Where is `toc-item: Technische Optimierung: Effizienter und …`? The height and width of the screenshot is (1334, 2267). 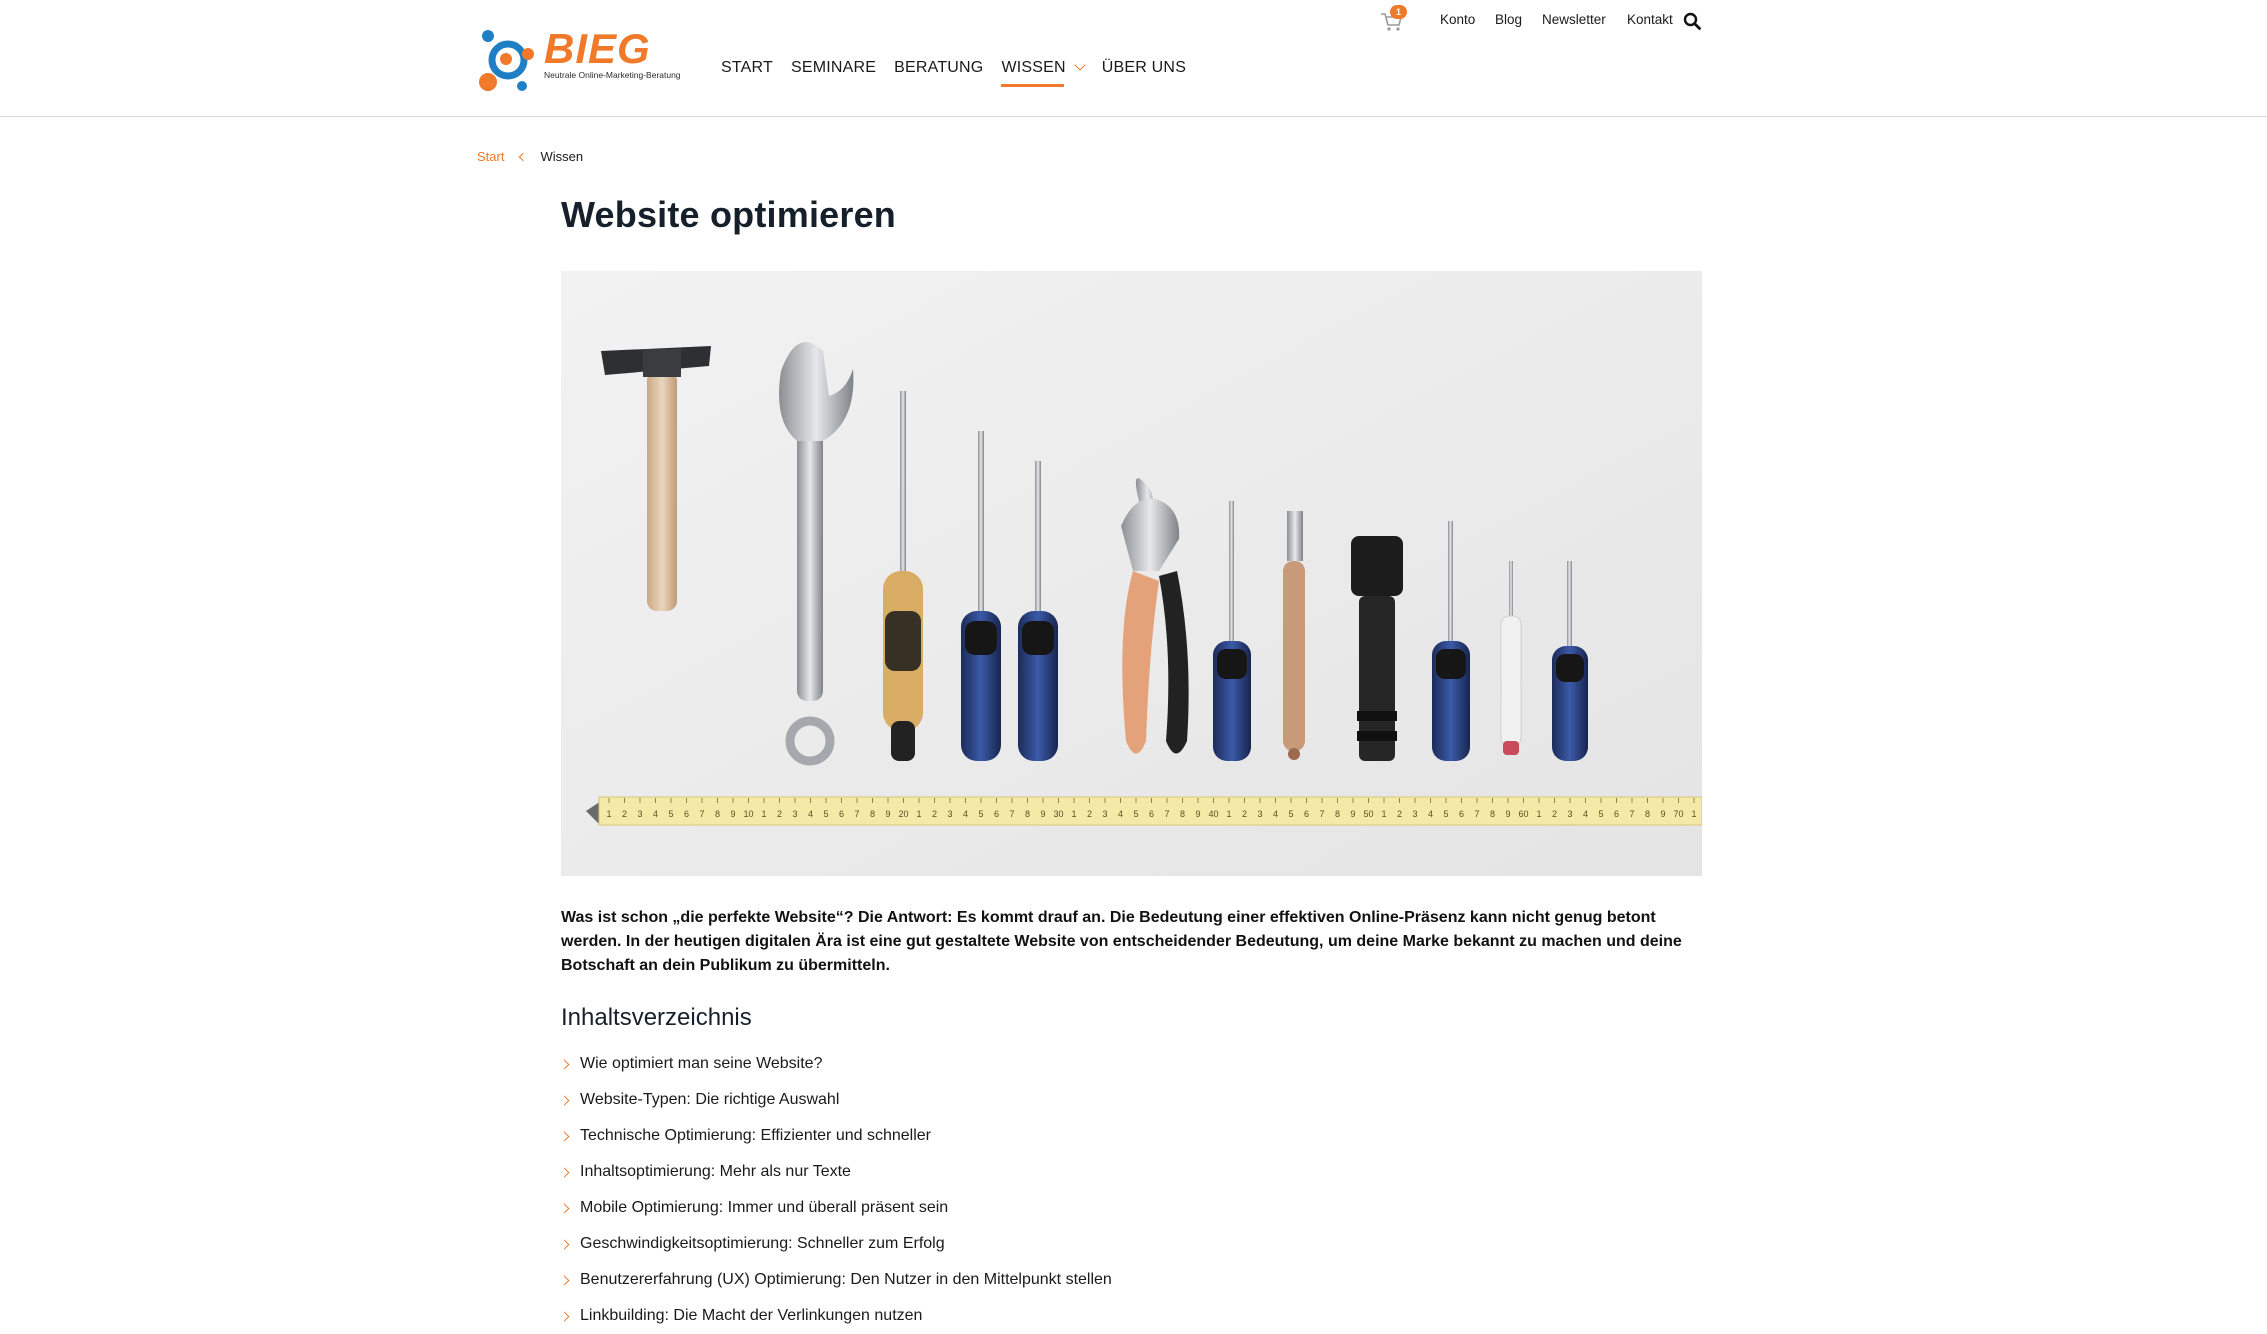
toc-item: Technische Optimierung: Effizienter und … is located at coordinates (835, 1136).